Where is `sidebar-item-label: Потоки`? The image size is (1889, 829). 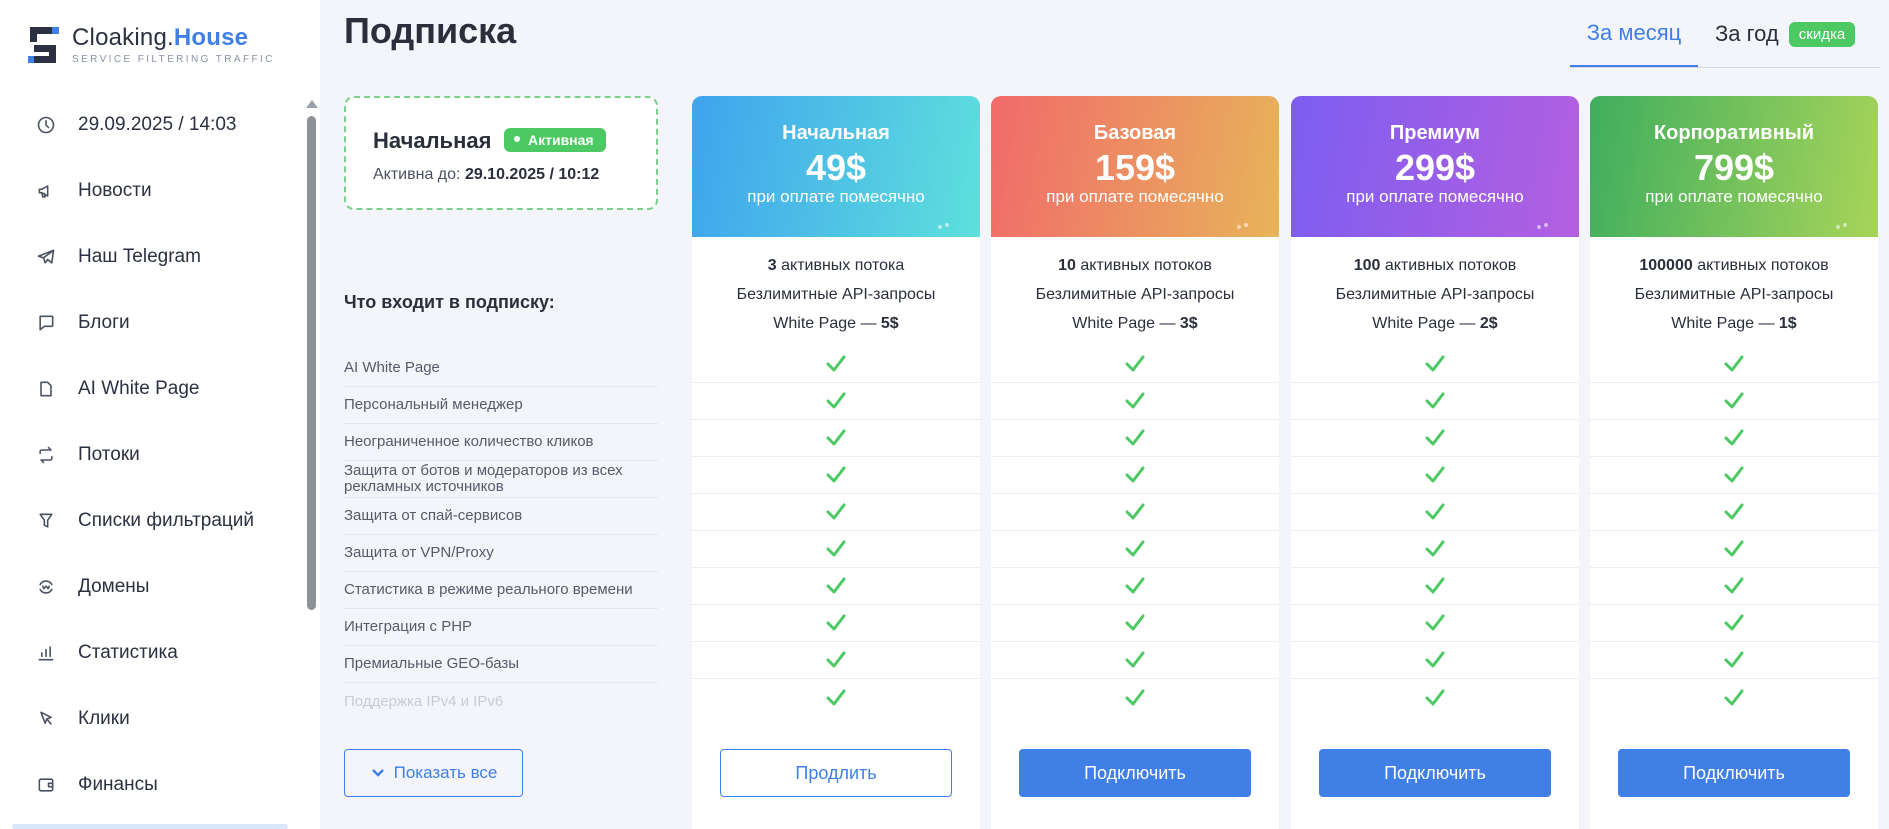 sidebar-item-label: Потоки is located at coordinates (109, 454).